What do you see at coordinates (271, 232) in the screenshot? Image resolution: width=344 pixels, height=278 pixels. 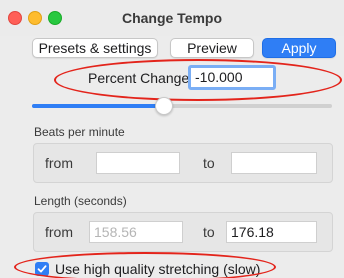 I see `length-to-field: 176.18` at bounding box center [271, 232].